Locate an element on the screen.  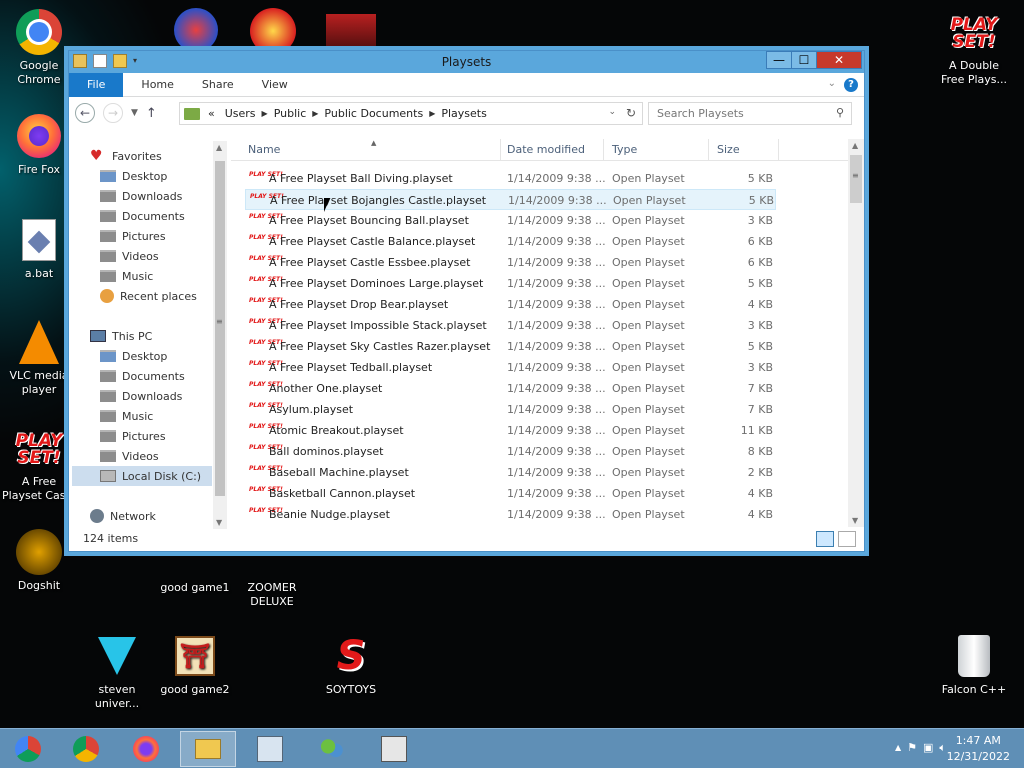
network-tray-icon: ▣ is located at coordinates (928, 748).